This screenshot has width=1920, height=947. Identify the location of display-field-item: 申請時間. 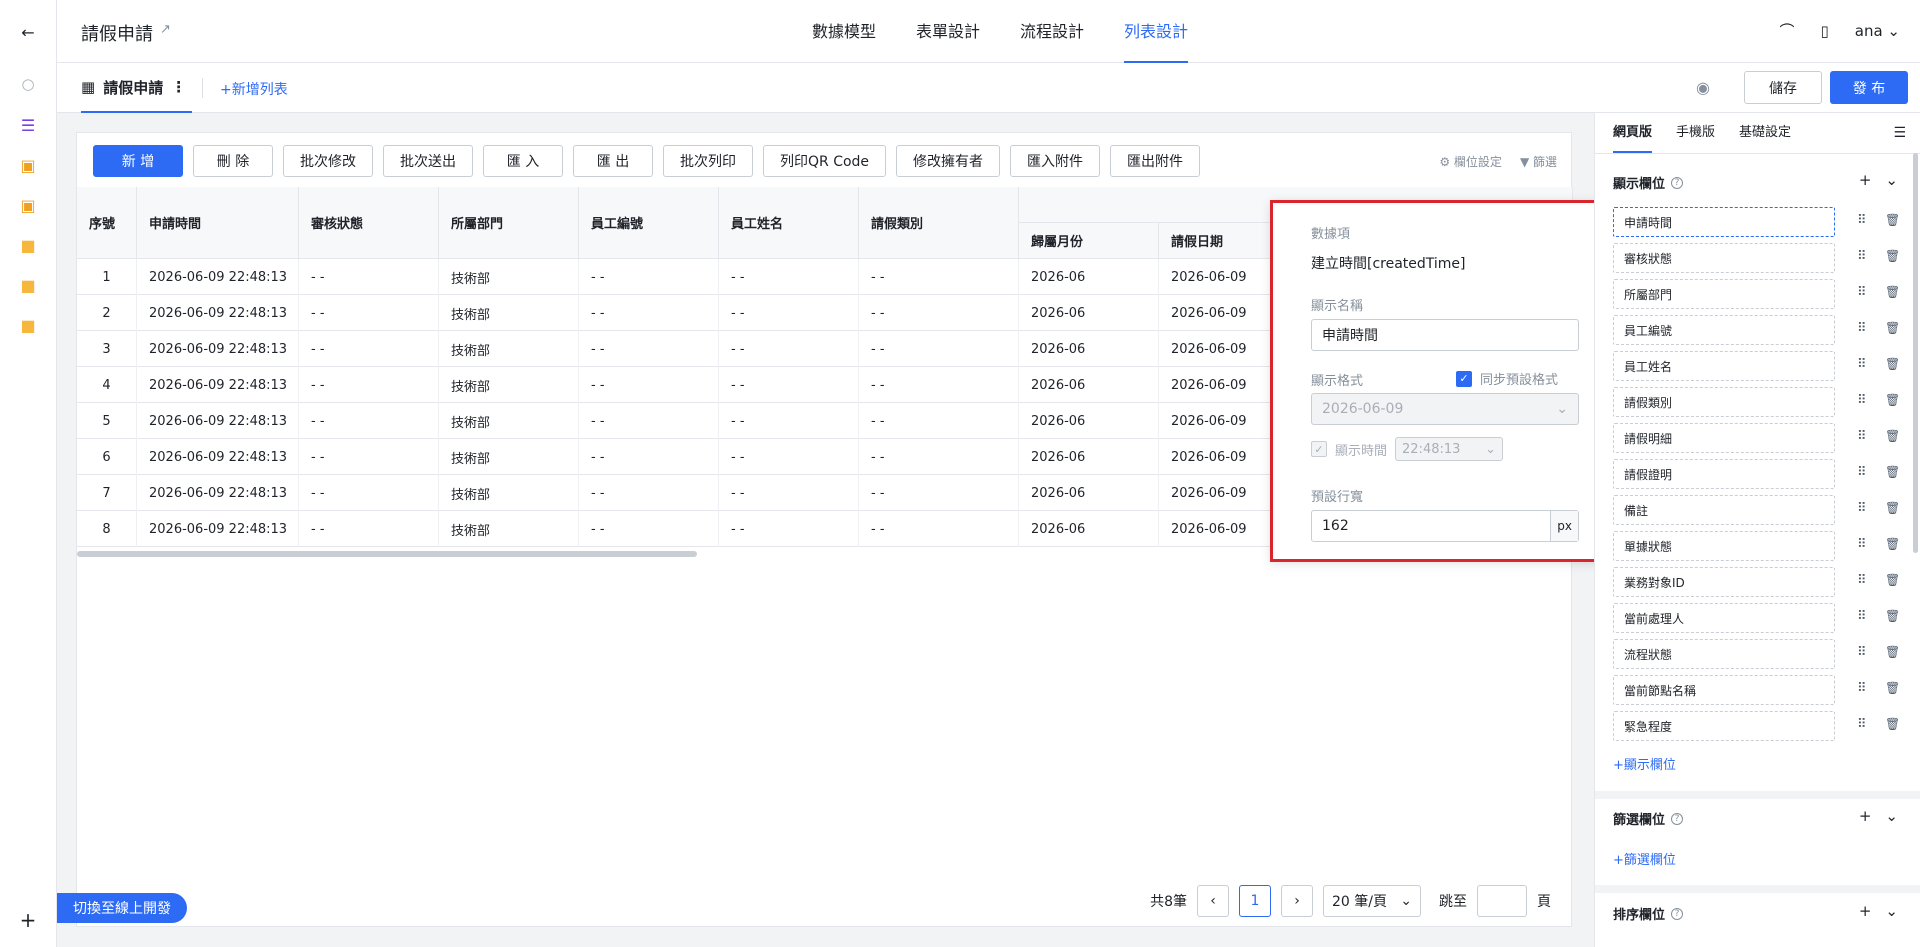
(1724, 222).